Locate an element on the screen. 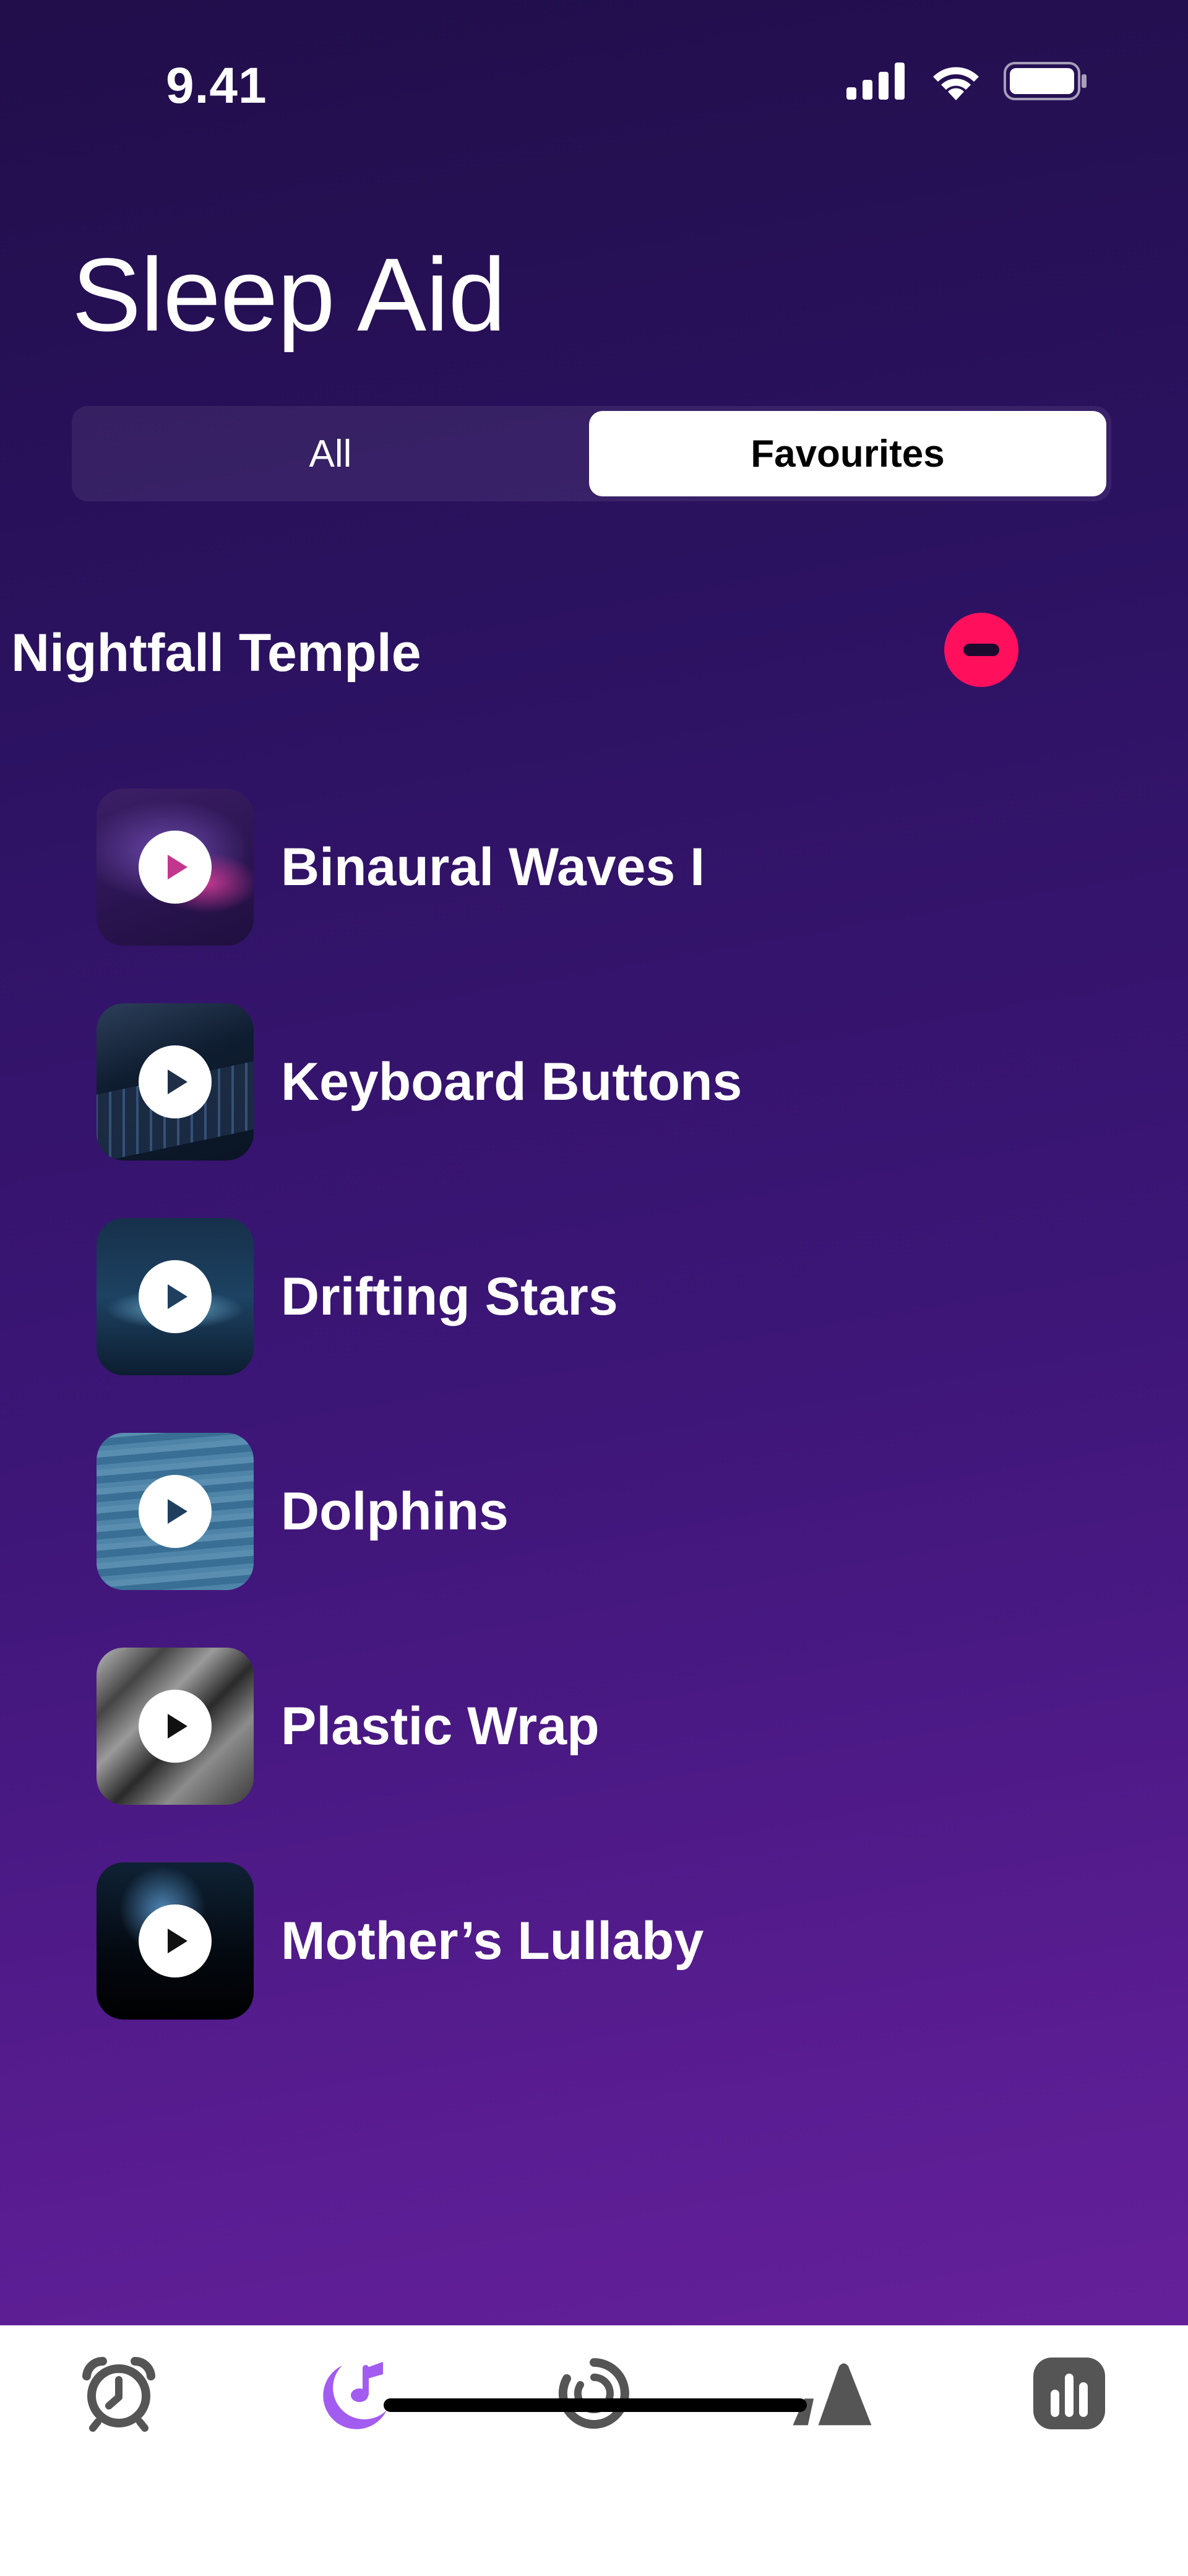  status-bar: 9.41 is located at coordinates (594, 77).